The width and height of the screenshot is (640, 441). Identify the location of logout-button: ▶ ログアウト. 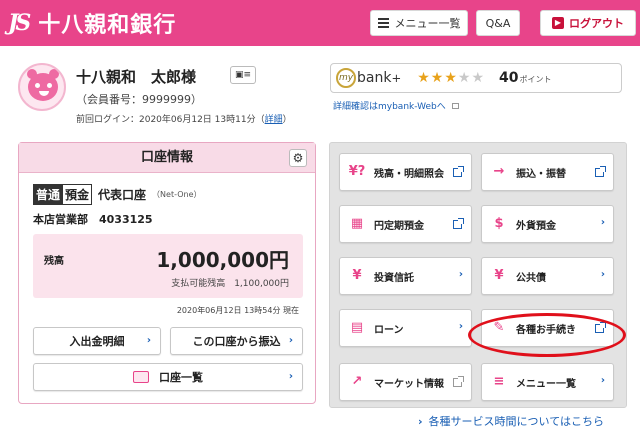
(588, 23).